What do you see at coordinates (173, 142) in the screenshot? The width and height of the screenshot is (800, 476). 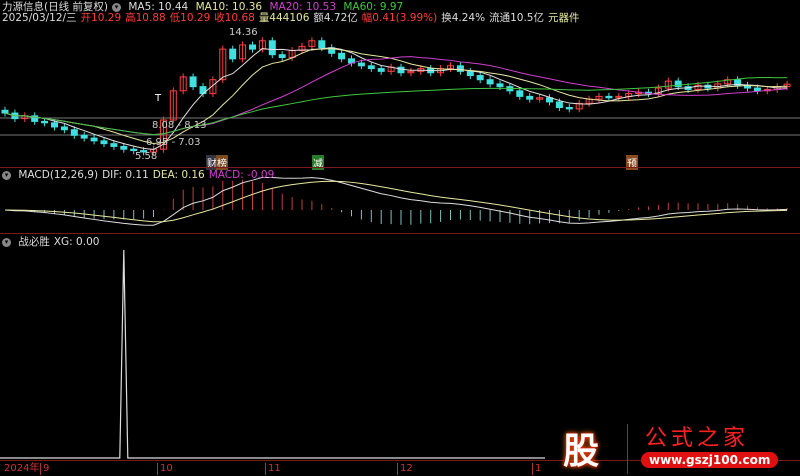 I see `range-label-2: 6.95 - 7.03` at bounding box center [173, 142].